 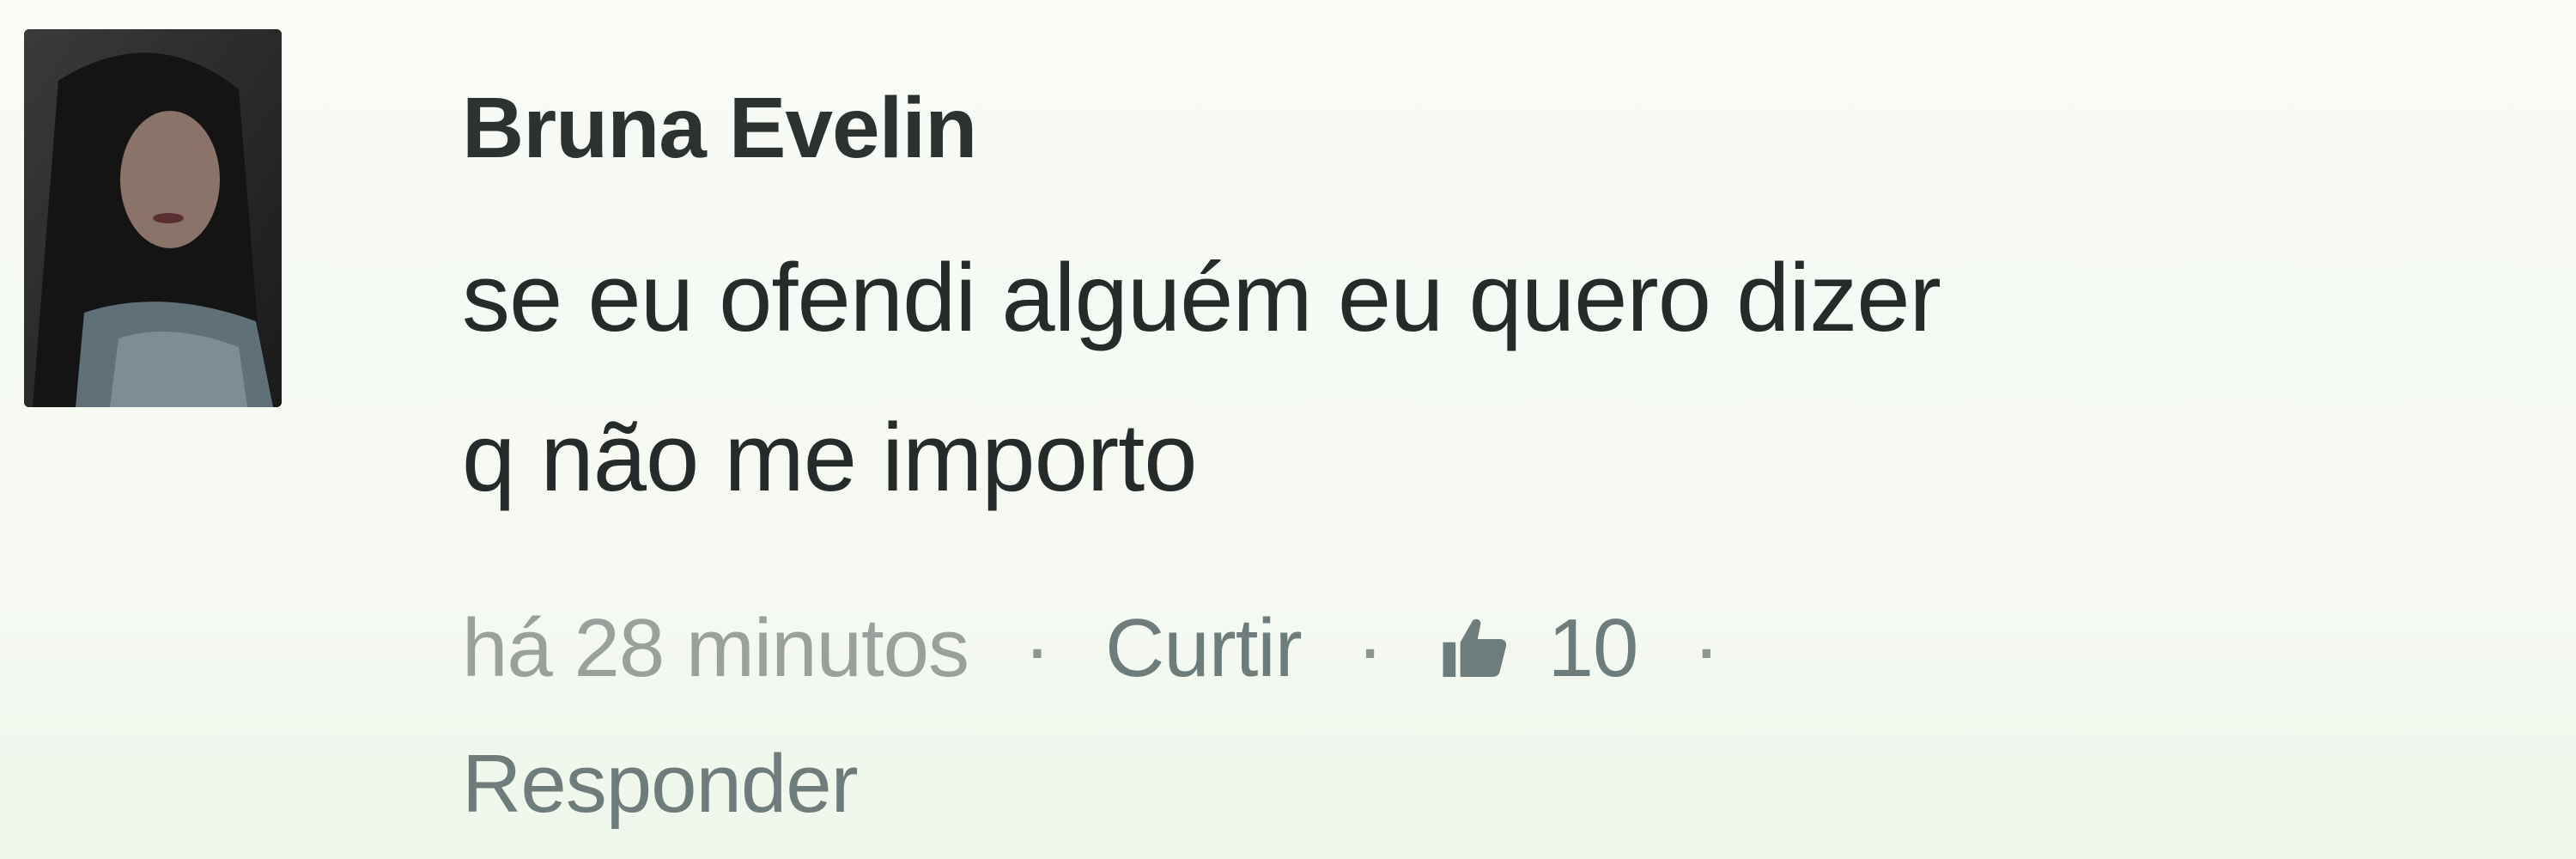 What do you see at coordinates (719, 128) in the screenshot?
I see `comment-author: Bruna Evelin` at bounding box center [719, 128].